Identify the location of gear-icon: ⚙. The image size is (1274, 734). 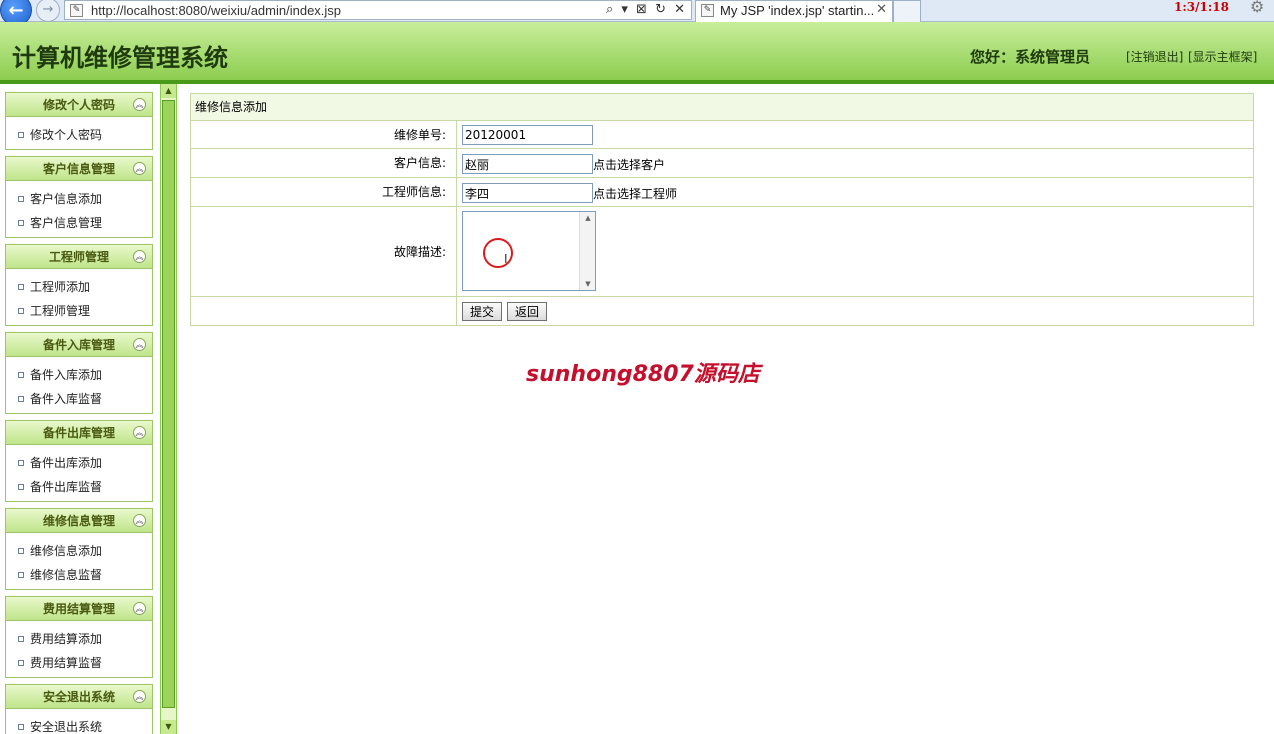
(1257, 8).